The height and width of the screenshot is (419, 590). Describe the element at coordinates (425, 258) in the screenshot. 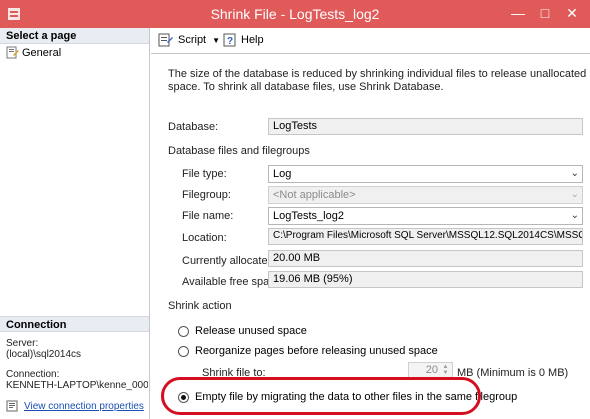

I see `allocated-space-field: 20.00 MB` at that location.